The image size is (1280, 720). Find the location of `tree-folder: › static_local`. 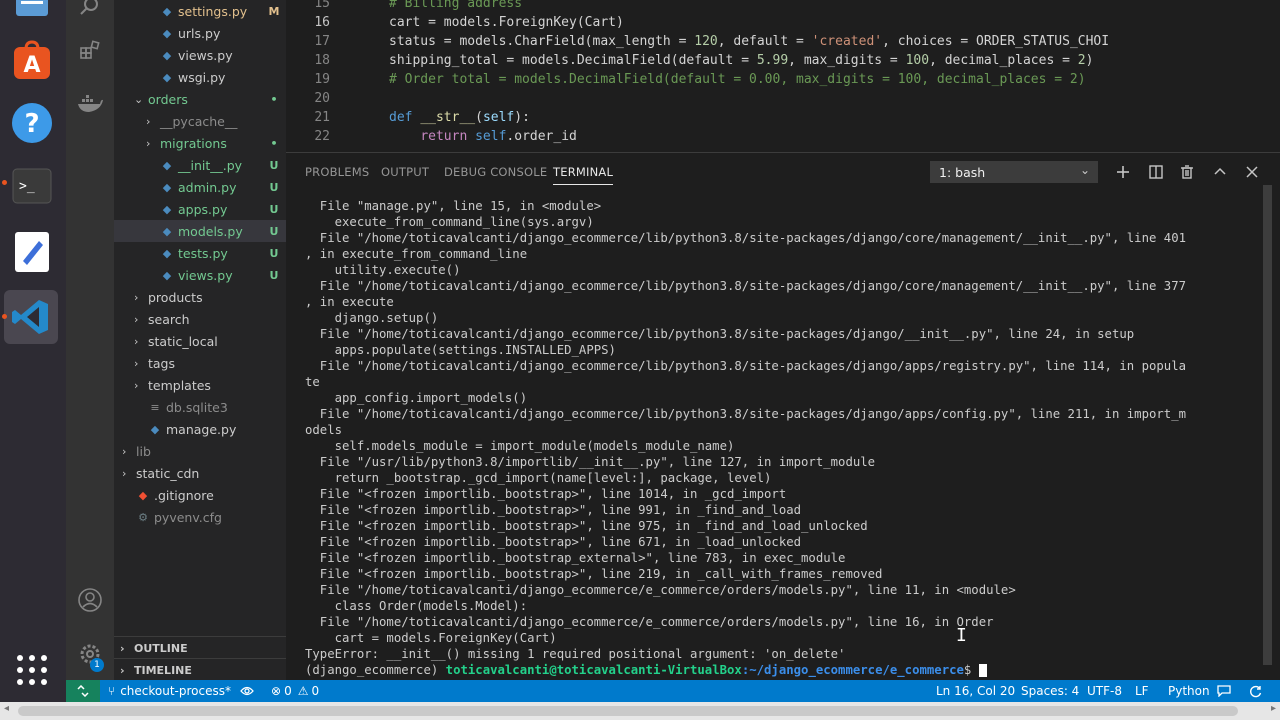

tree-folder: › static_local is located at coordinates (200, 341).